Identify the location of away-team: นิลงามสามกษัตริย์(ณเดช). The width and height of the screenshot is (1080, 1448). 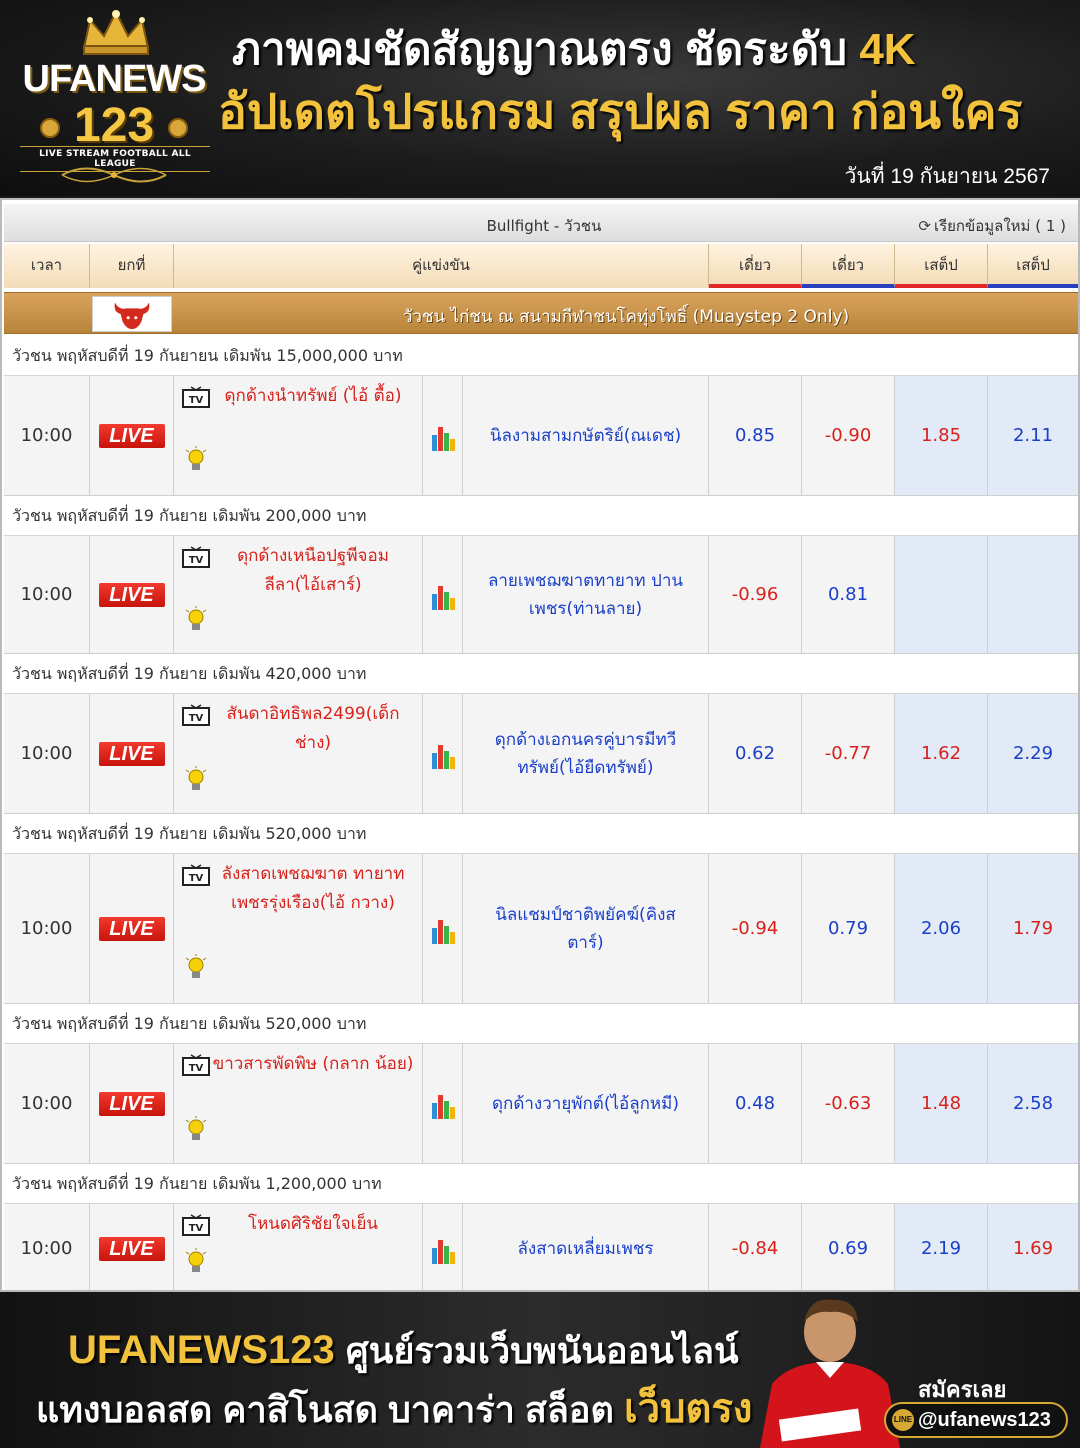
(586, 435).